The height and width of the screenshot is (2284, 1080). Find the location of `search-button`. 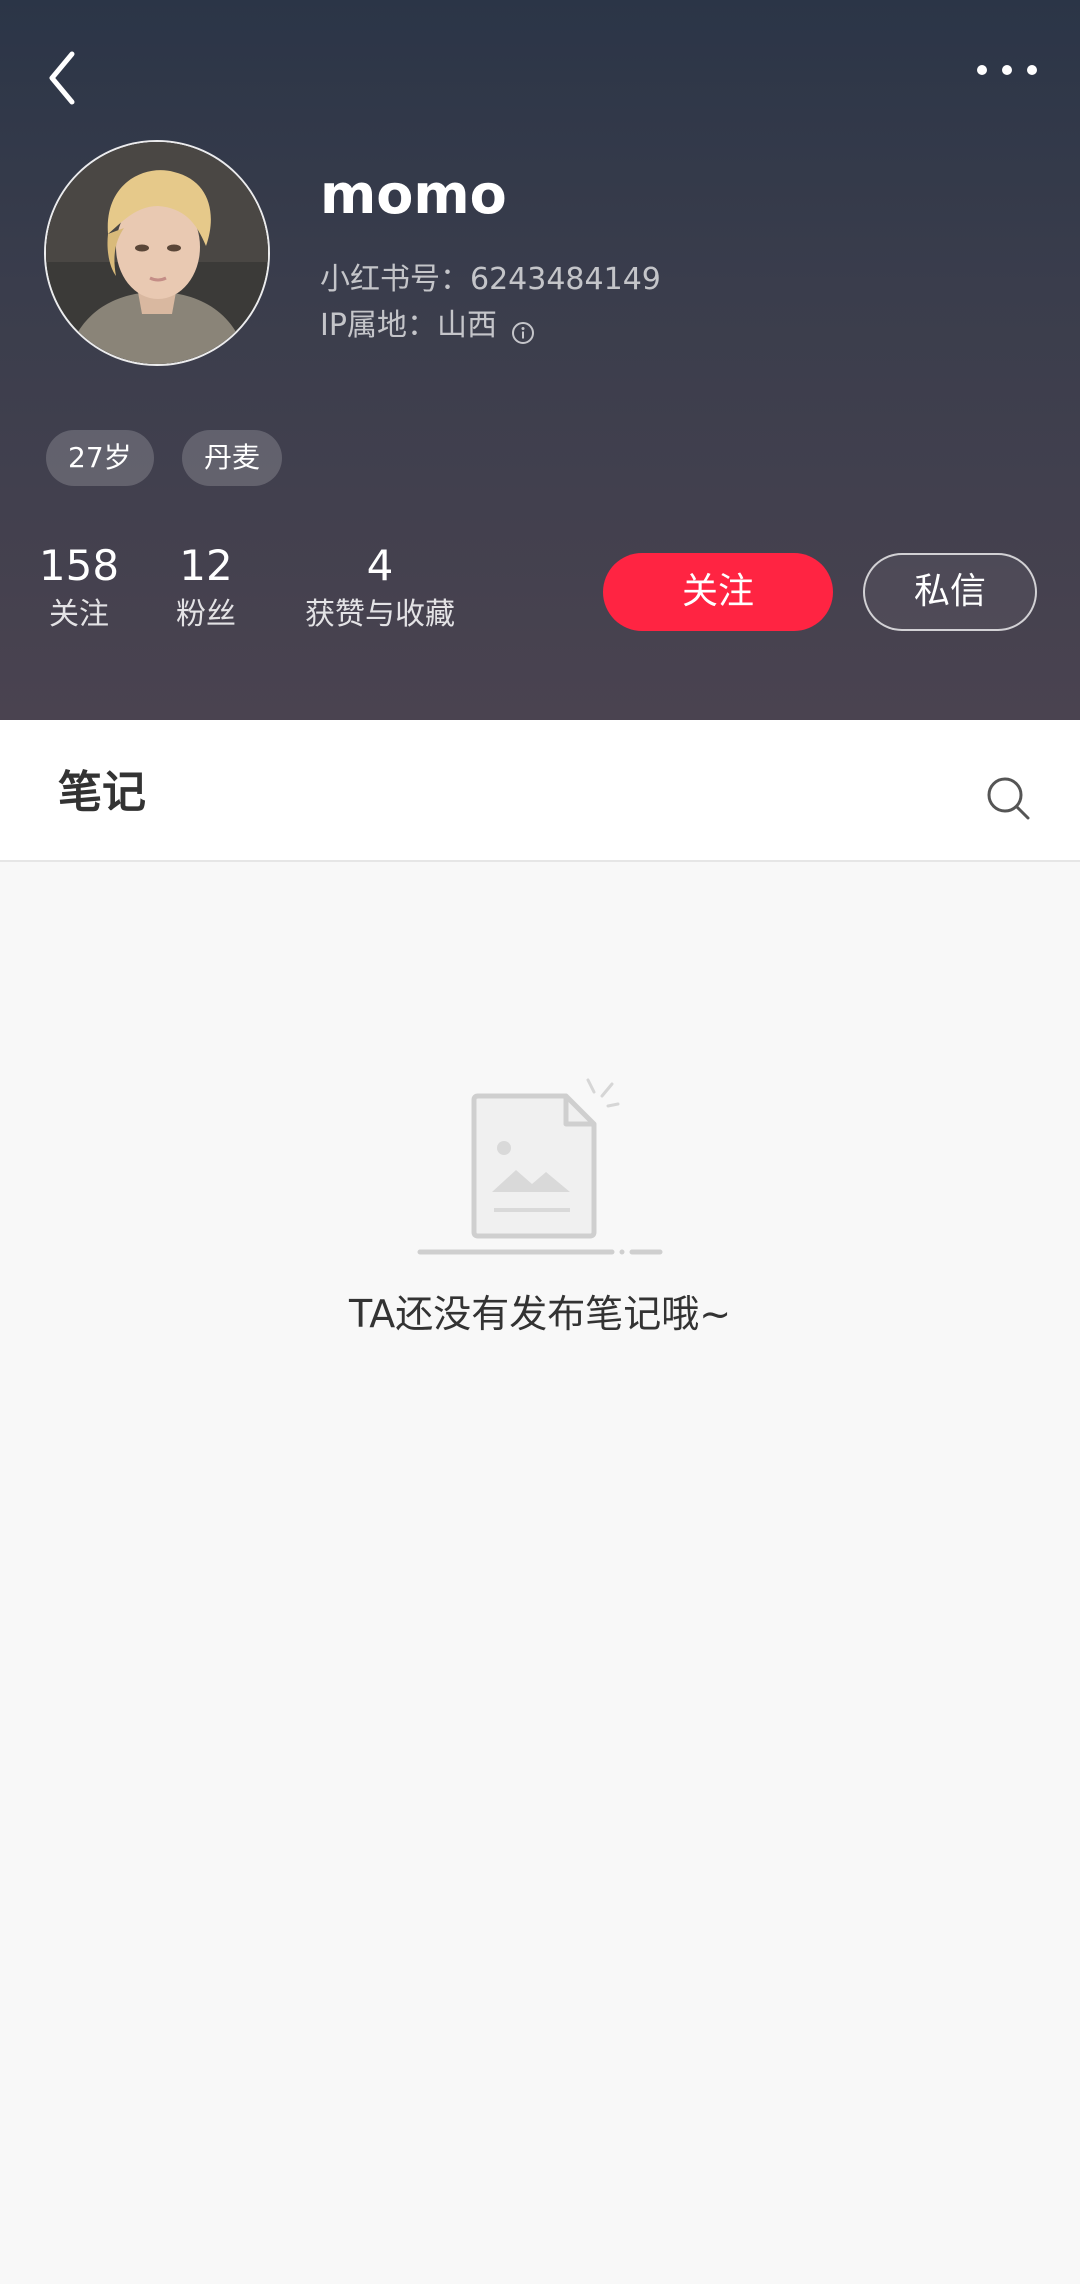

search-button is located at coordinates (1008, 798).